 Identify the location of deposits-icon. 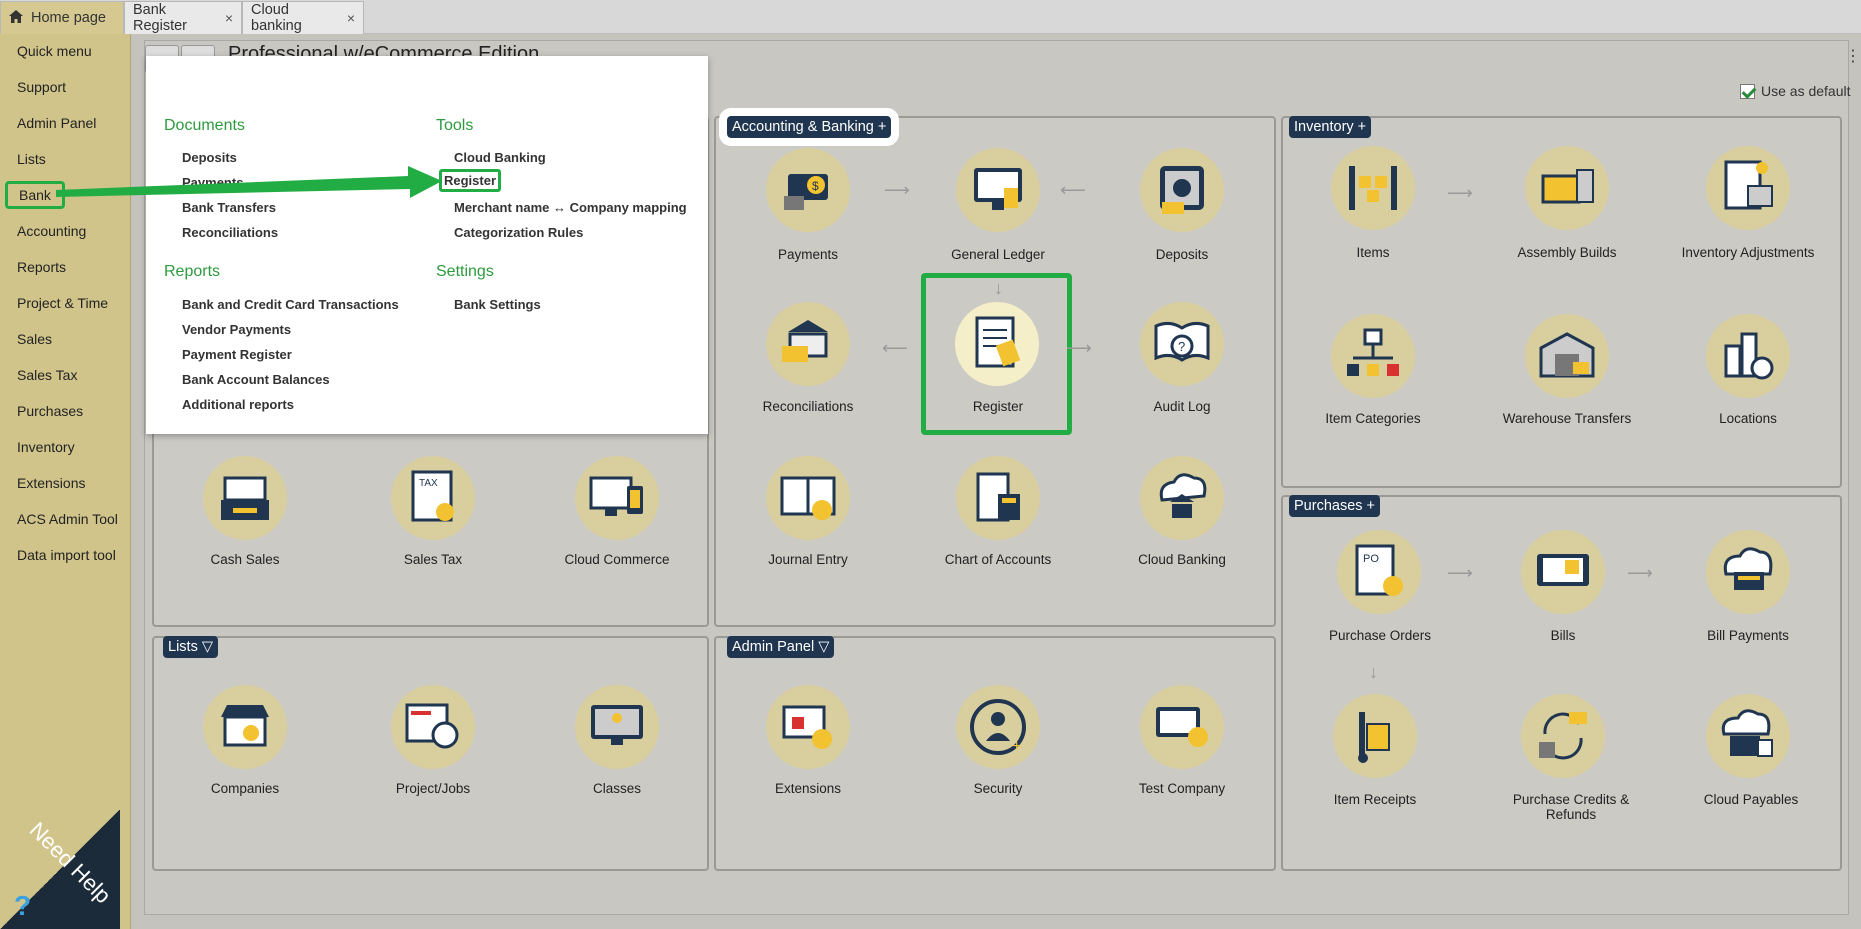
(1182, 190).